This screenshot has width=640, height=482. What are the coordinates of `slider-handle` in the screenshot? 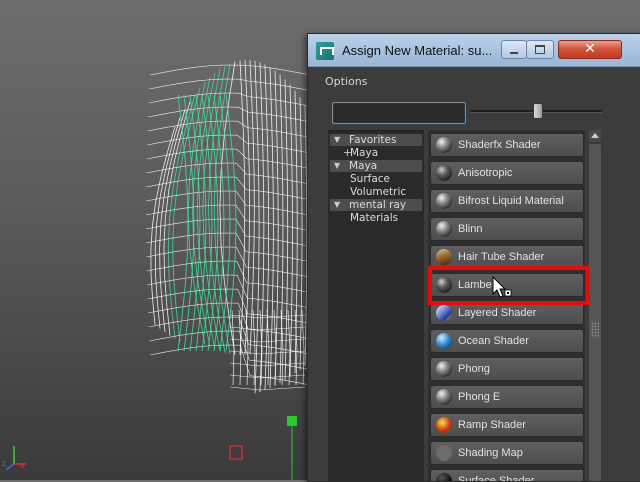 It's located at (538, 111).